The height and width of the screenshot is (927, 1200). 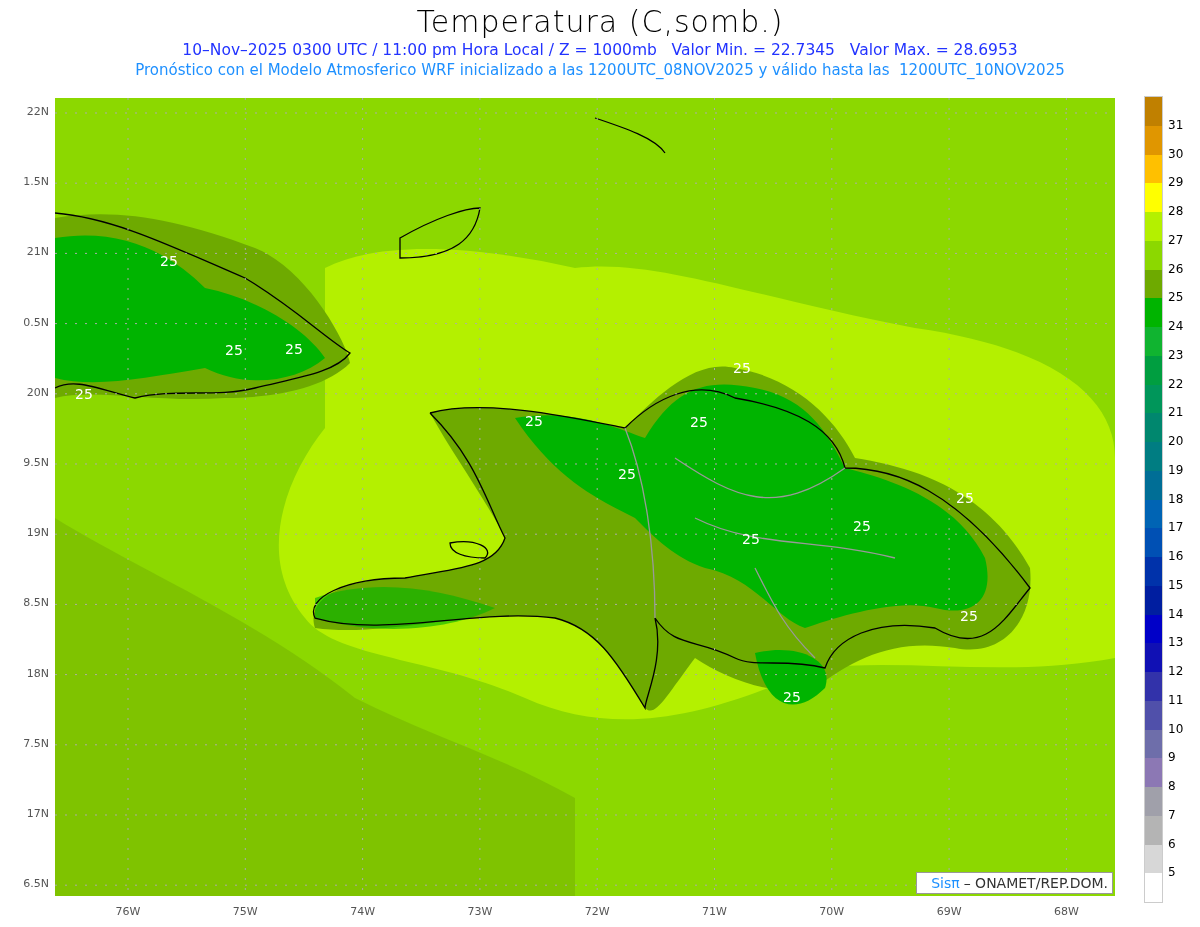 I want to click on latitude-label: 19N, so click(x=37, y=533).